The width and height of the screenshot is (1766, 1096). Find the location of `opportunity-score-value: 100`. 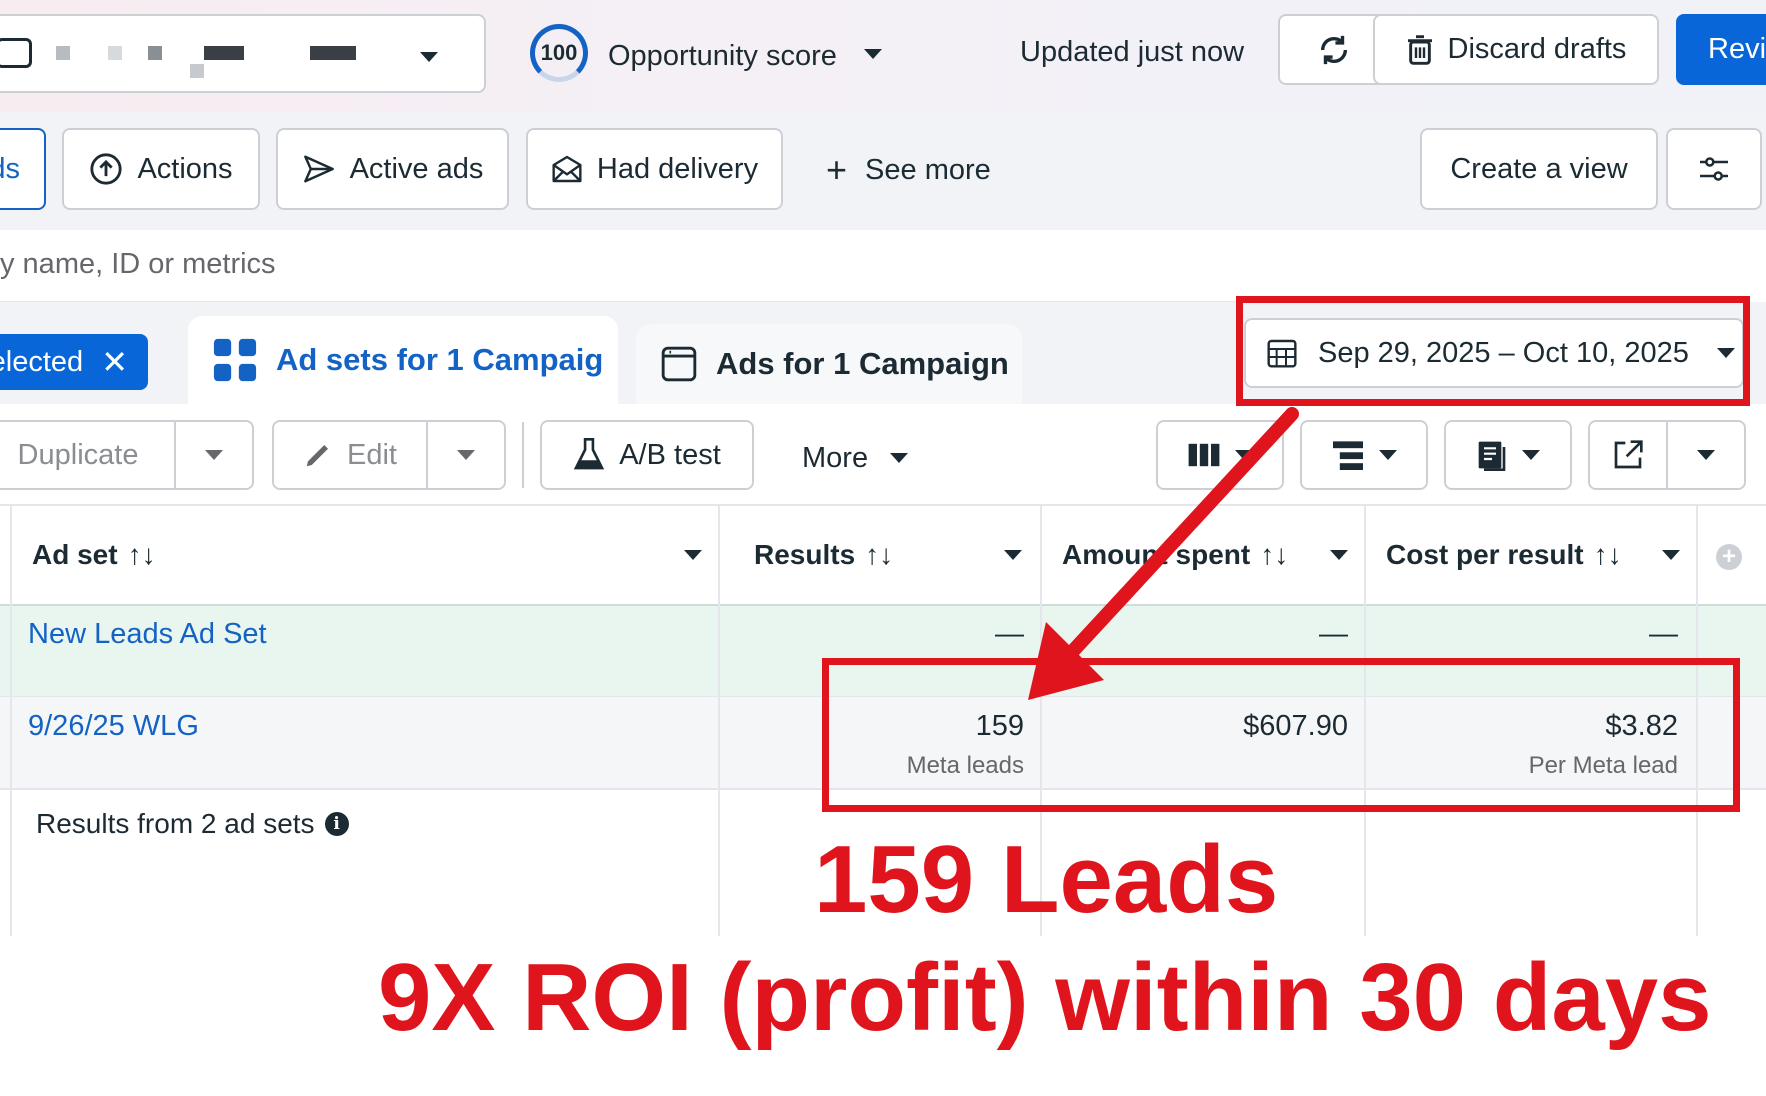

opportunity-score-value: 100 is located at coordinates (559, 52).